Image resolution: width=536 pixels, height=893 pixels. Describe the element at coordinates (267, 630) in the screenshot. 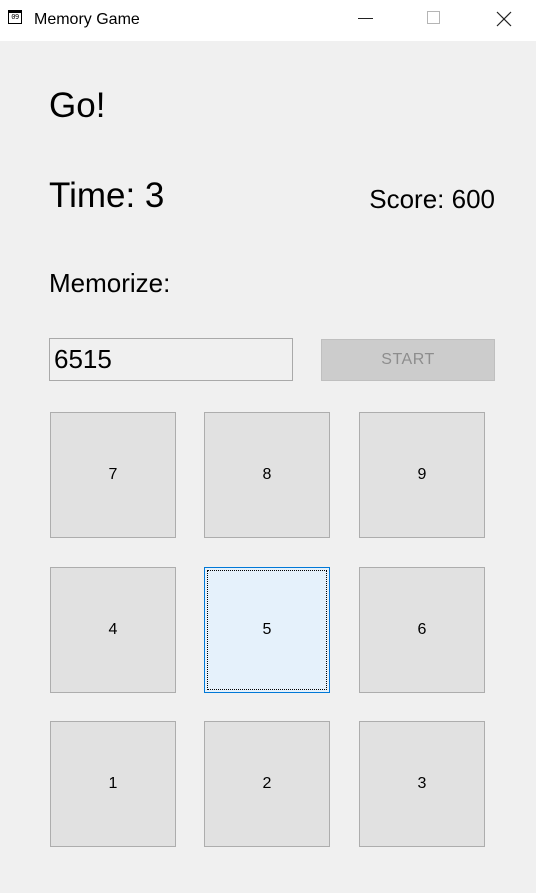

I see `key-5-button: 5` at that location.